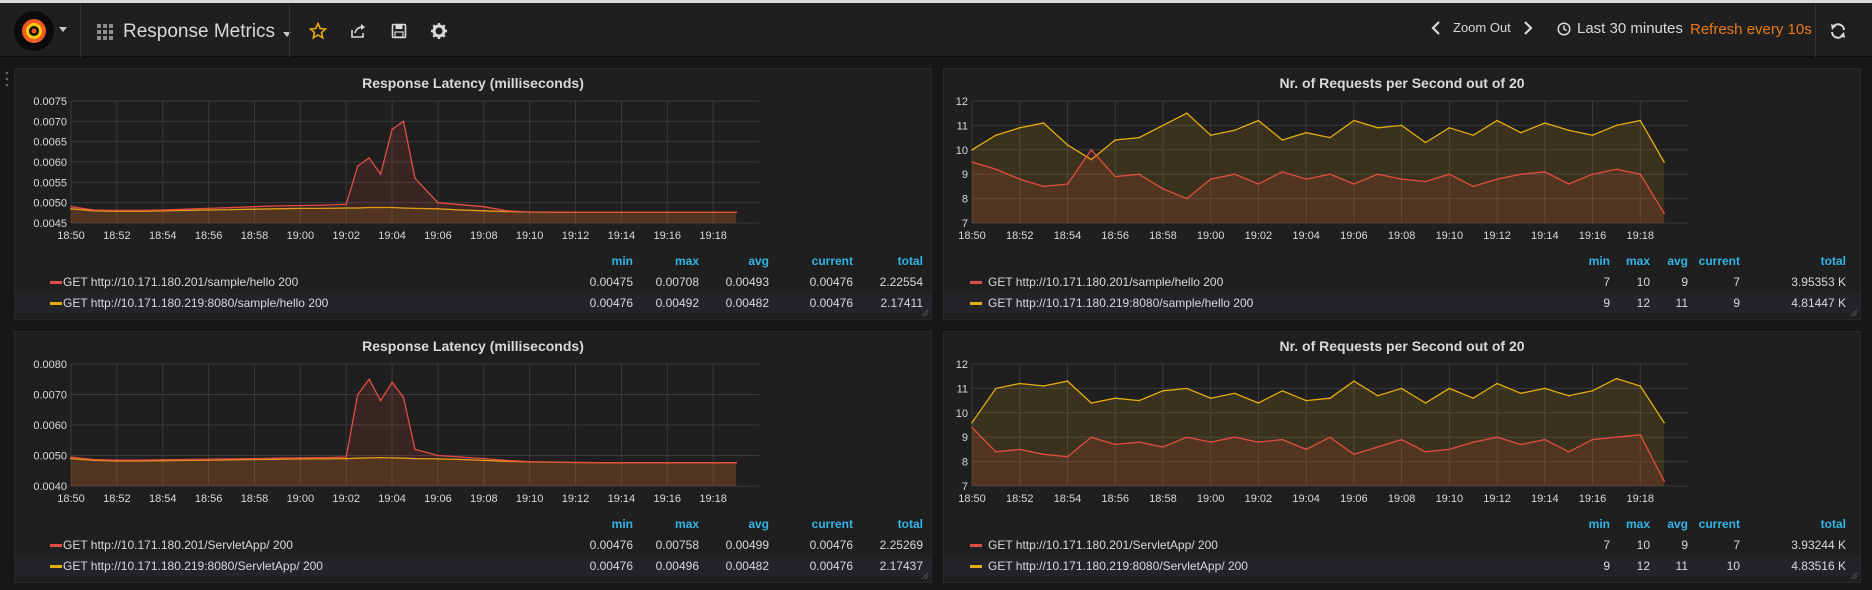 The height and width of the screenshot is (590, 1872). What do you see at coordinates (194, 32) in the screenshot?
I see `dashboard-picker: Response Metrics` at bounding box center [194, 32].